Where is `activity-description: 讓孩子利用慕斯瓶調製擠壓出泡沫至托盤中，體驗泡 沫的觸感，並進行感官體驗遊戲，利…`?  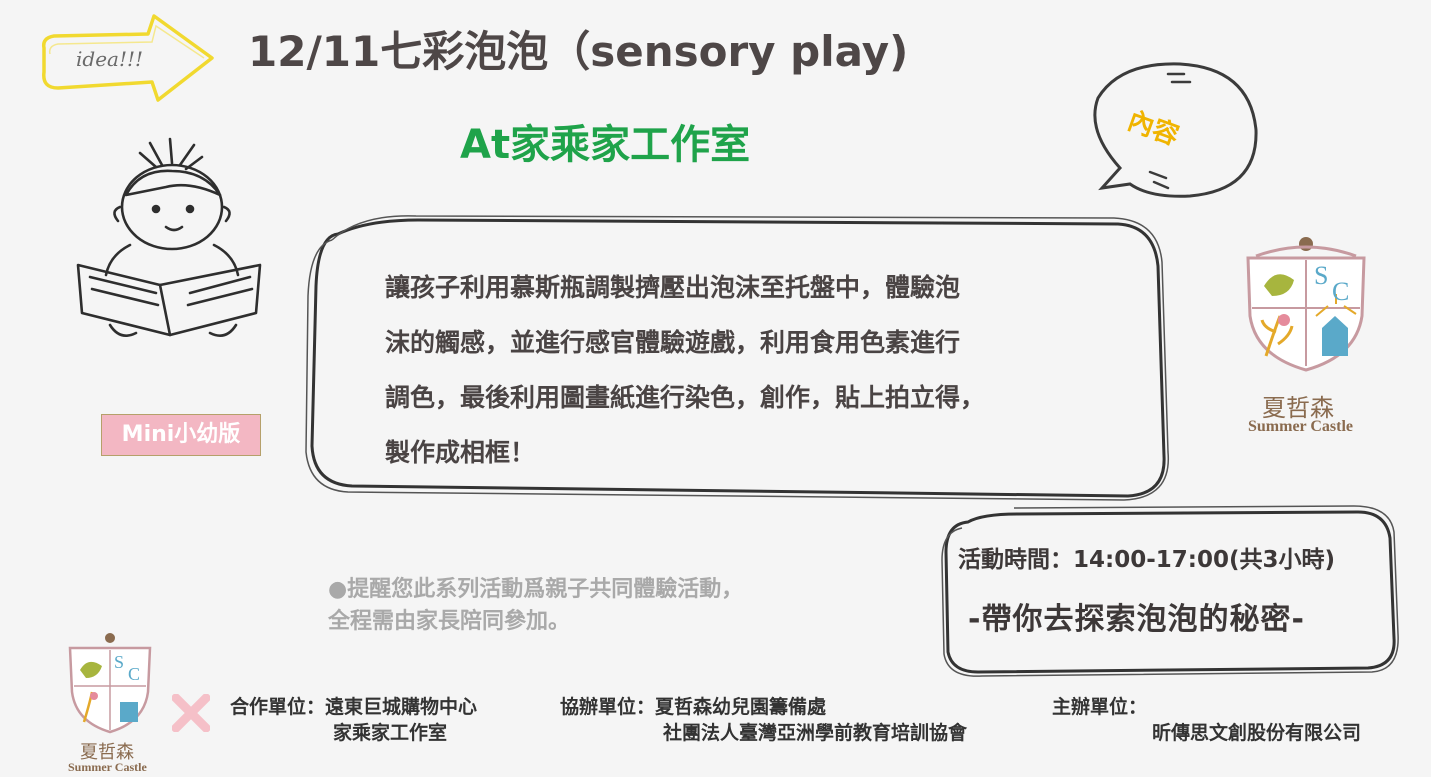
activity-description: 讓孩子利用慕斯瓶調製擠壓出泡沫至托盤中，體驗泡 沫的觸感，並進行感官體驗遊戲，利… is located at coordinates (755, 370).